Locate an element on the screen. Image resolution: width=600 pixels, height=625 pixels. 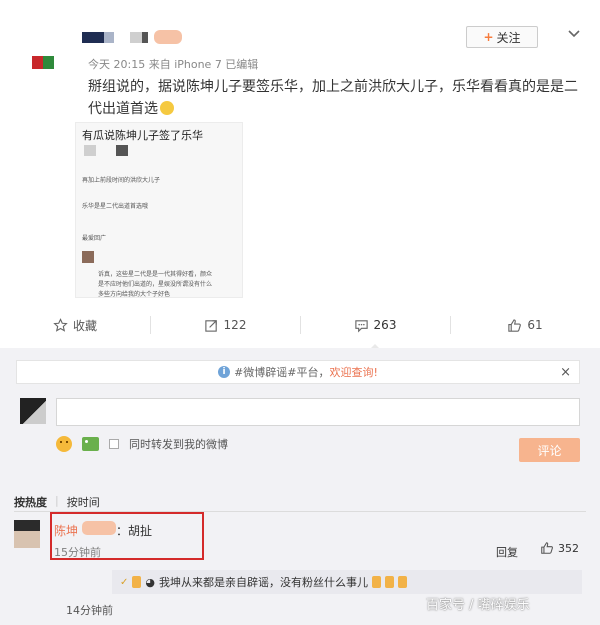
info-icon: i is located at coordinates (224, 372).